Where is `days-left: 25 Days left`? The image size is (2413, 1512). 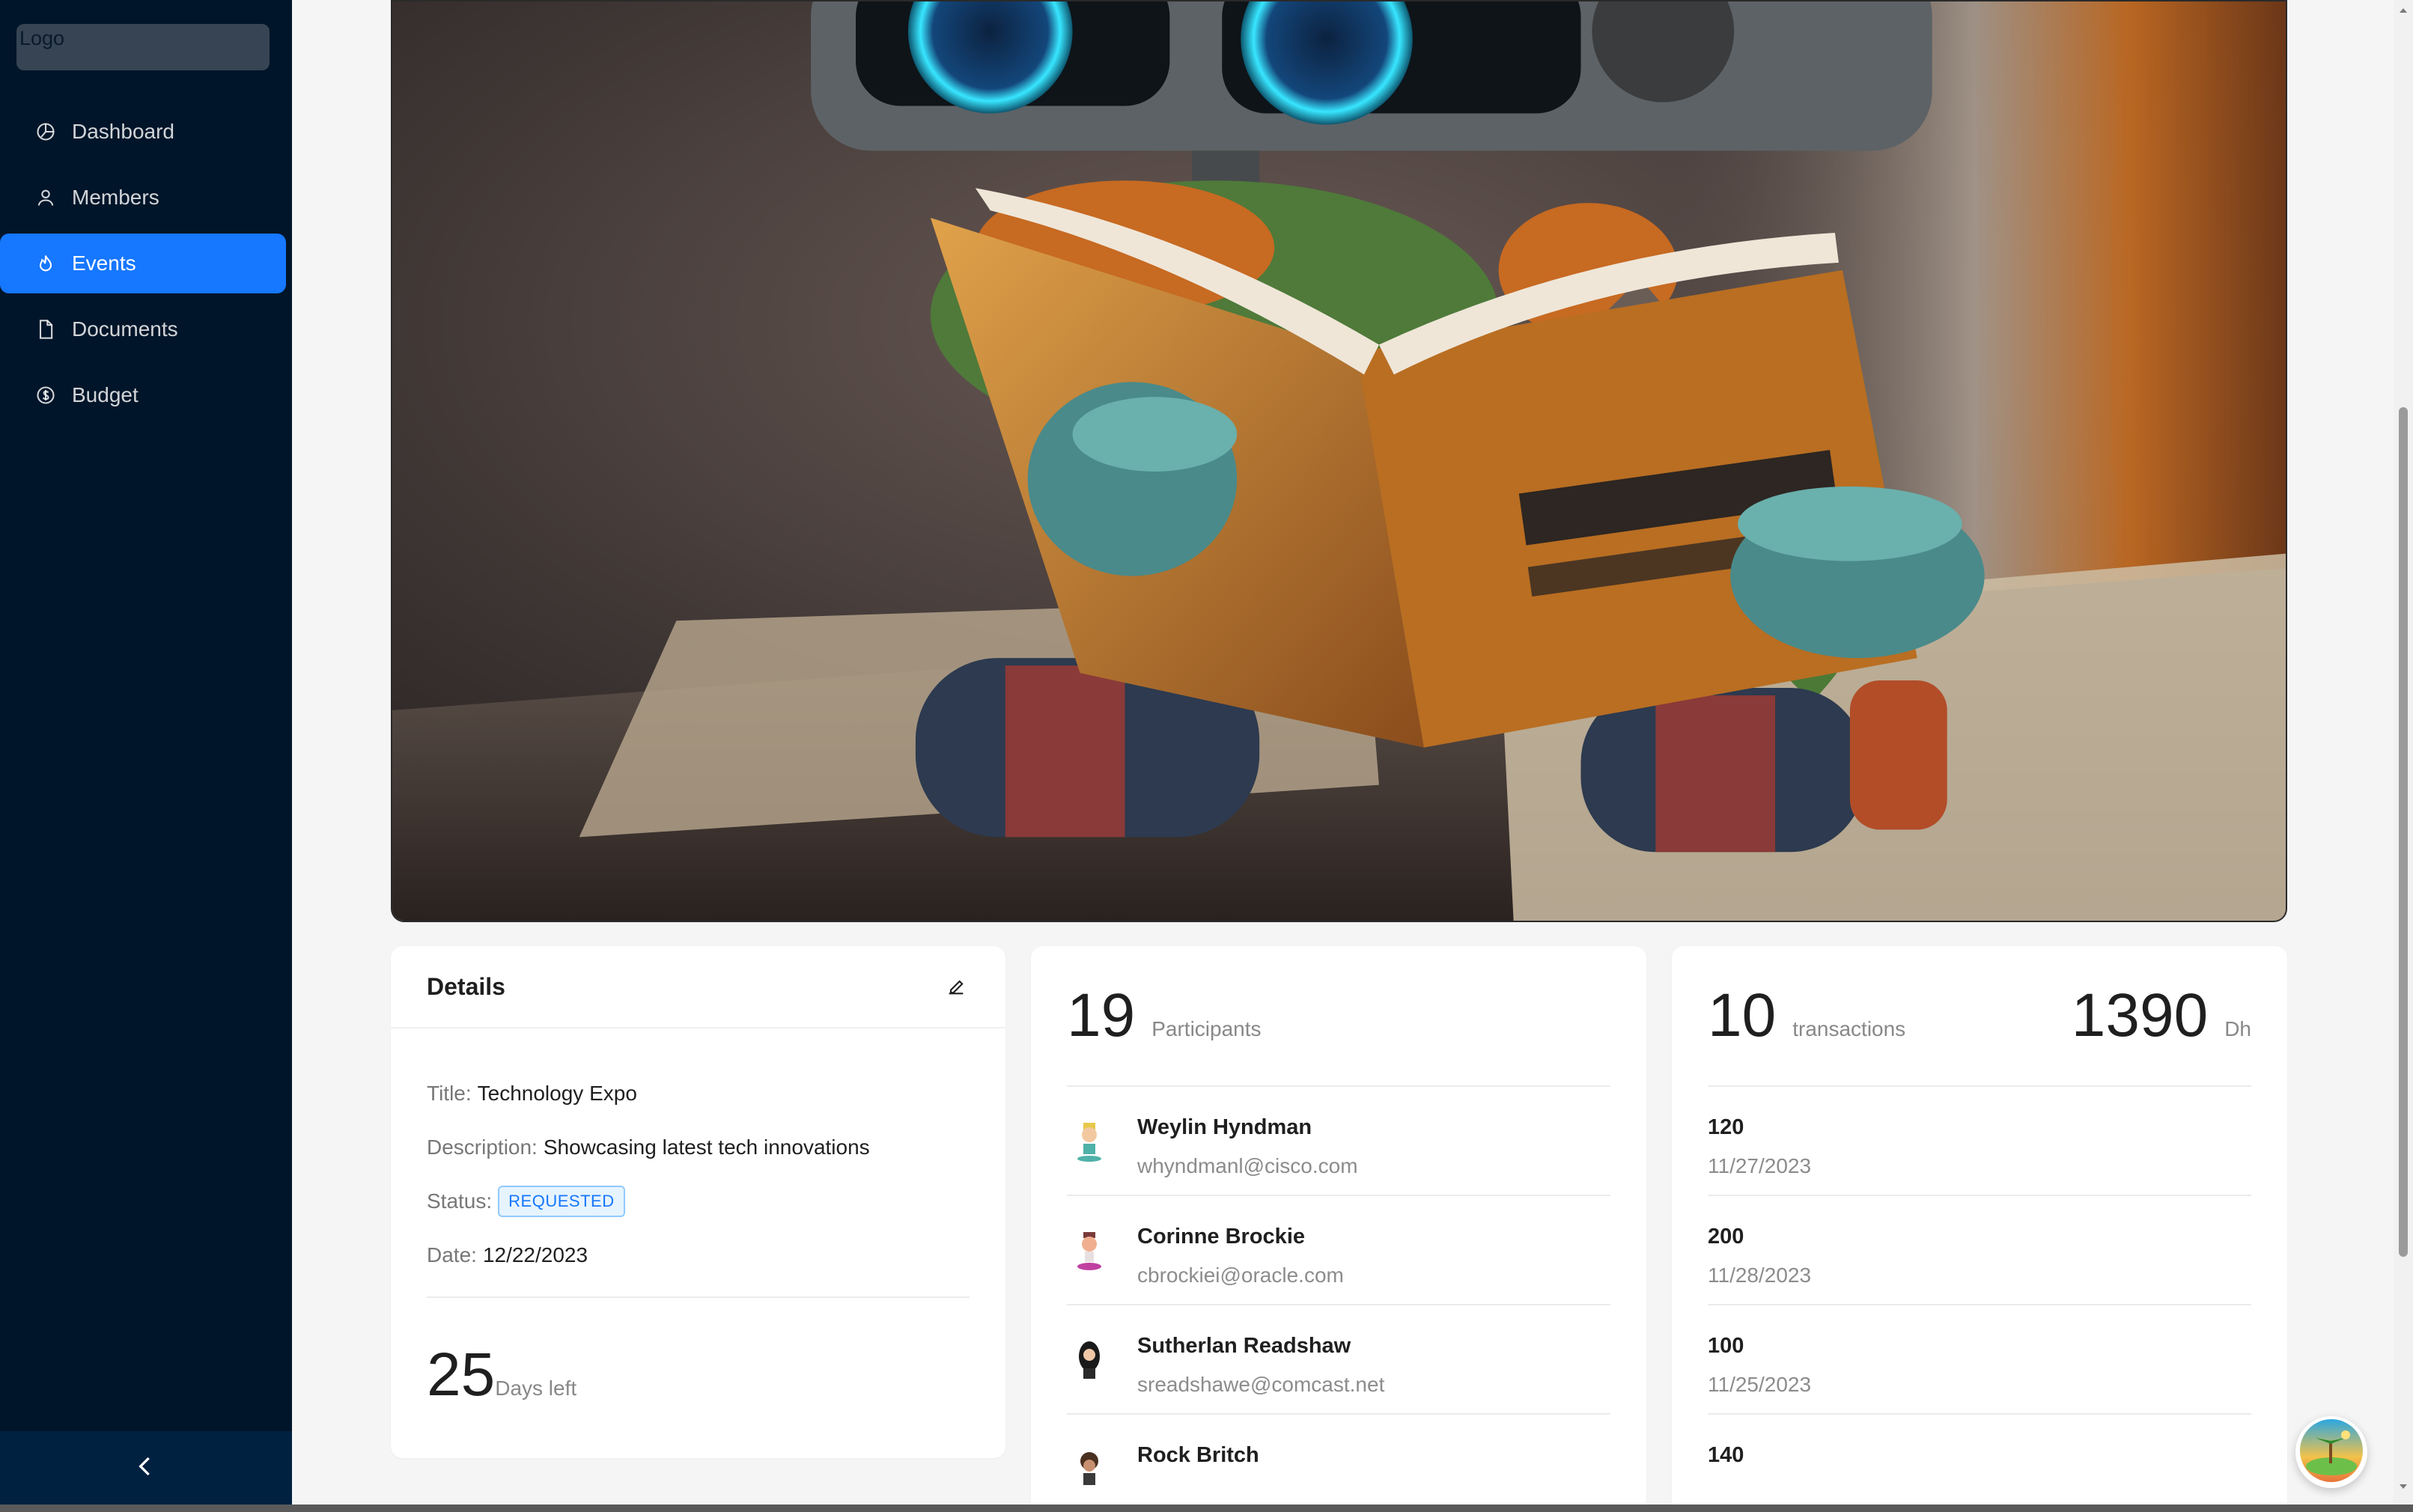
days-left: 25 Days left is located at coordinates (698, 1375).